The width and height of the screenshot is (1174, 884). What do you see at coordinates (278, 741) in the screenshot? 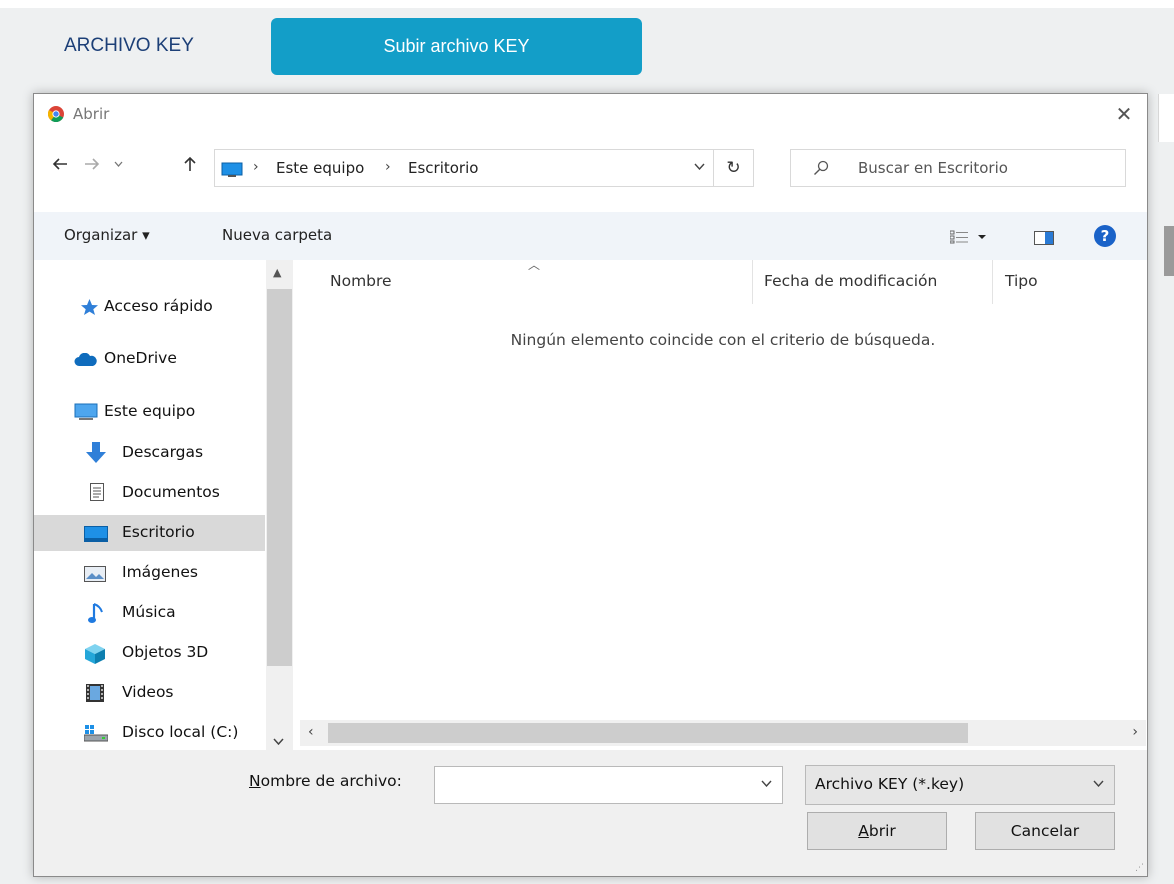
I see `scroll-down-icon` at bounding box center [278, 741].